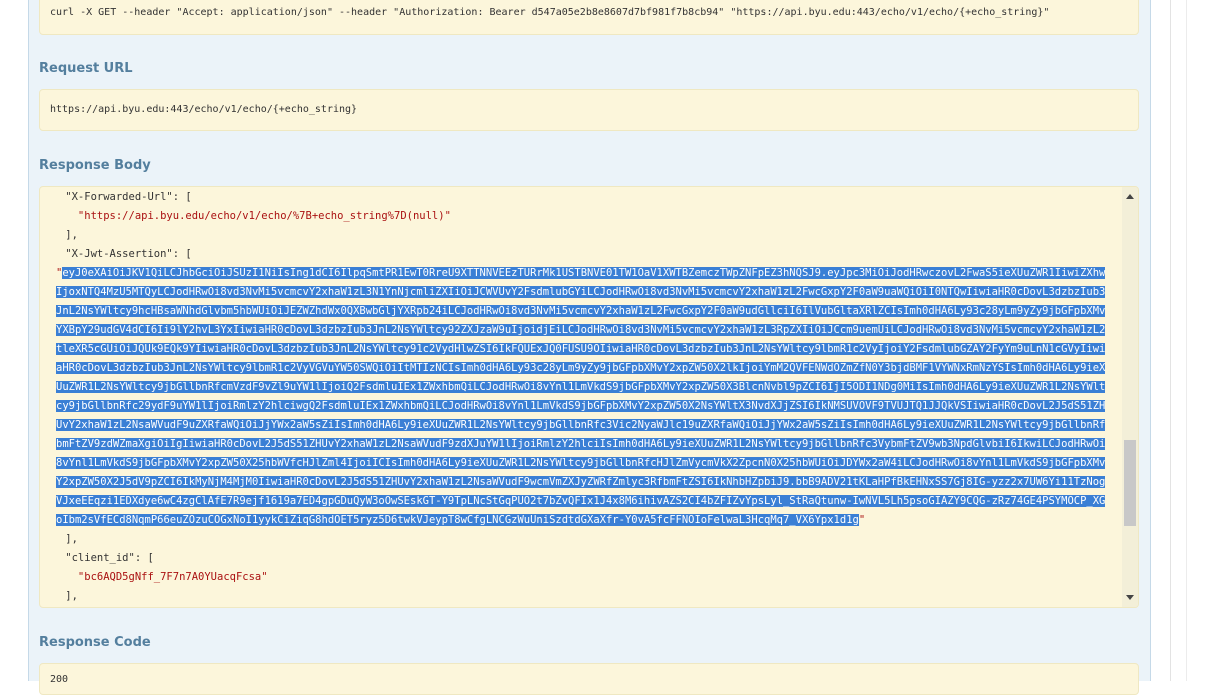 Image resolution: width=1211 pixels, height=695 pixels. Describe the element at coordinates (59, 679) in the screenshot. I see `response-code-value: 200` at that location.